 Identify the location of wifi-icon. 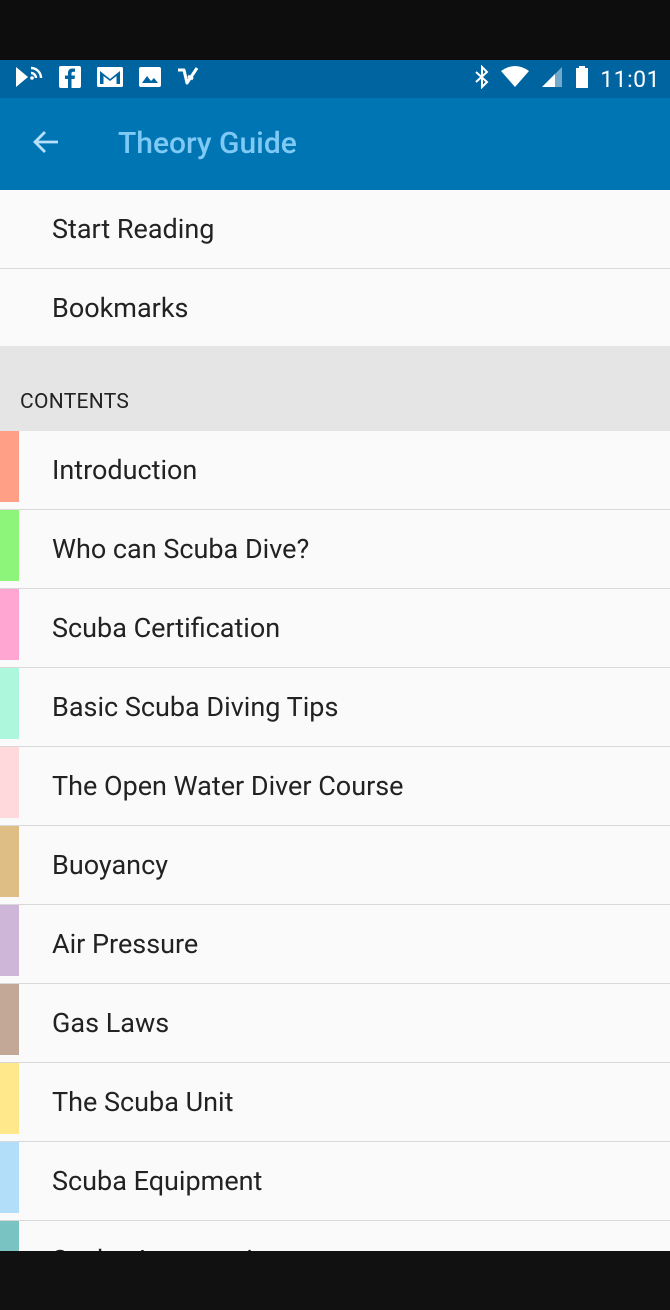
(515, 79).